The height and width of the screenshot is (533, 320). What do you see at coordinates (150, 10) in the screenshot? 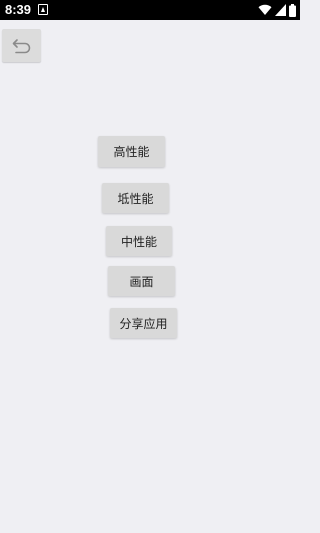
I see `status-bar: 8:39` at bounding box center [150, 10].